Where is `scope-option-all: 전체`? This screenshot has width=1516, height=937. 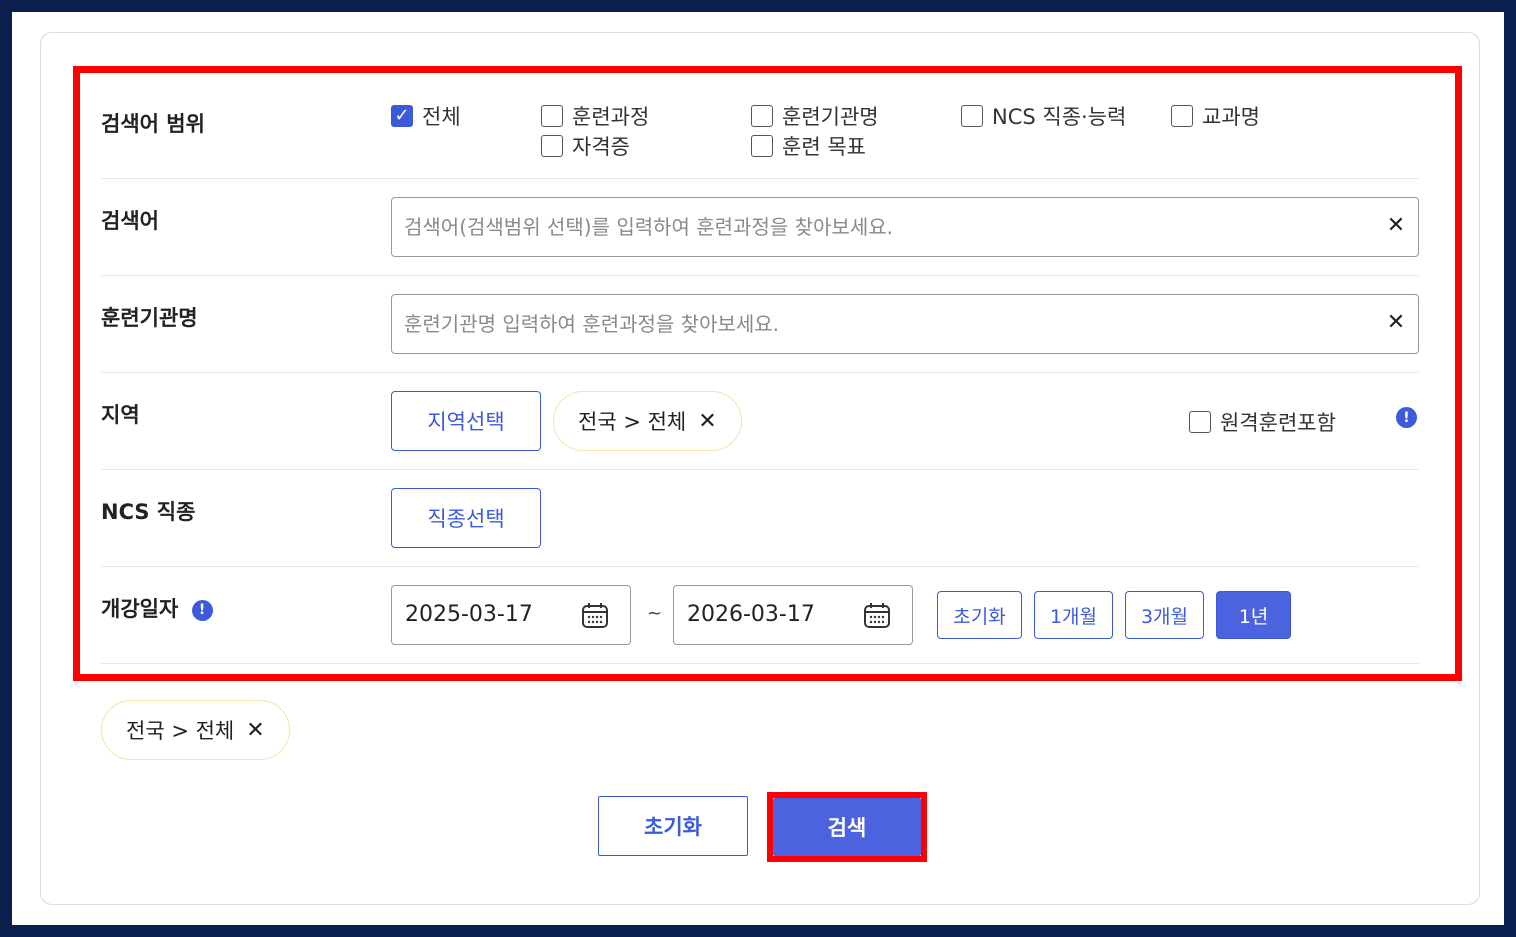 scope-option-all: 전체 is located at coordinates (426, 116).